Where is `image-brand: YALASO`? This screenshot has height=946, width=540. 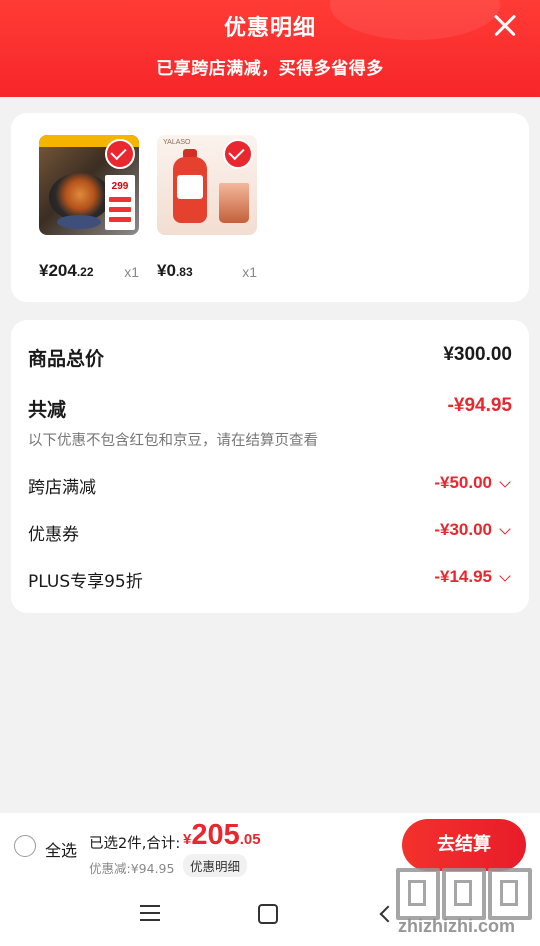
image-brand: YALASO is located at coordinates (177, 142).